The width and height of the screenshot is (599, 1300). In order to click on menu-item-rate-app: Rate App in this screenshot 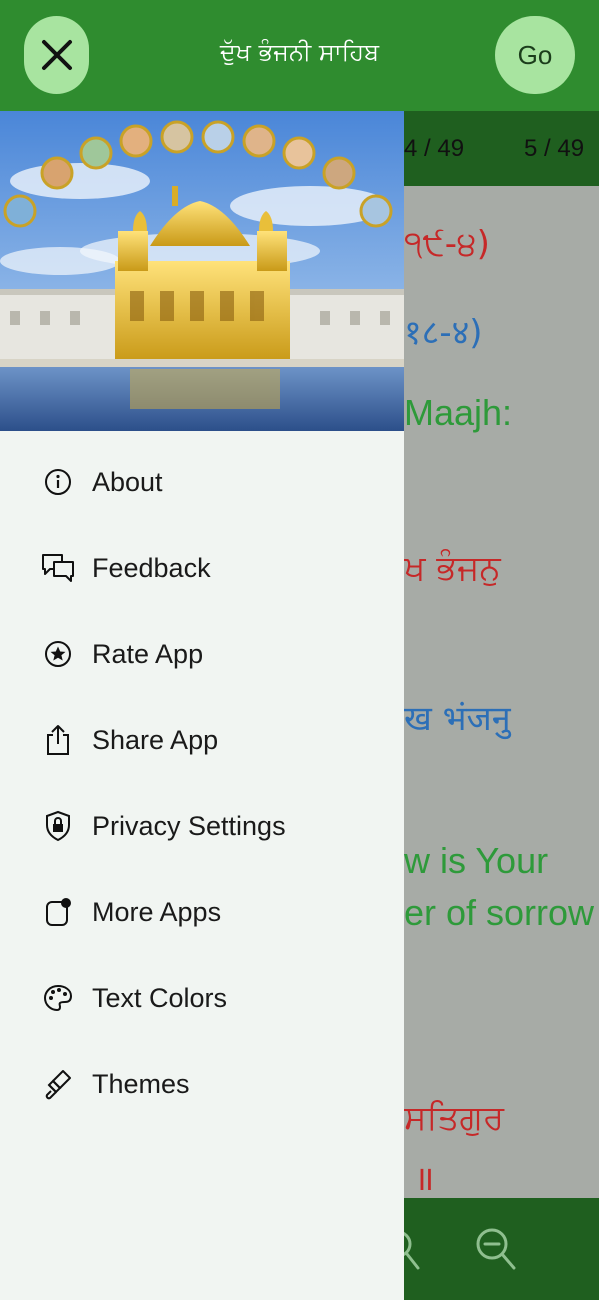, I will do `click(202, 654)`.